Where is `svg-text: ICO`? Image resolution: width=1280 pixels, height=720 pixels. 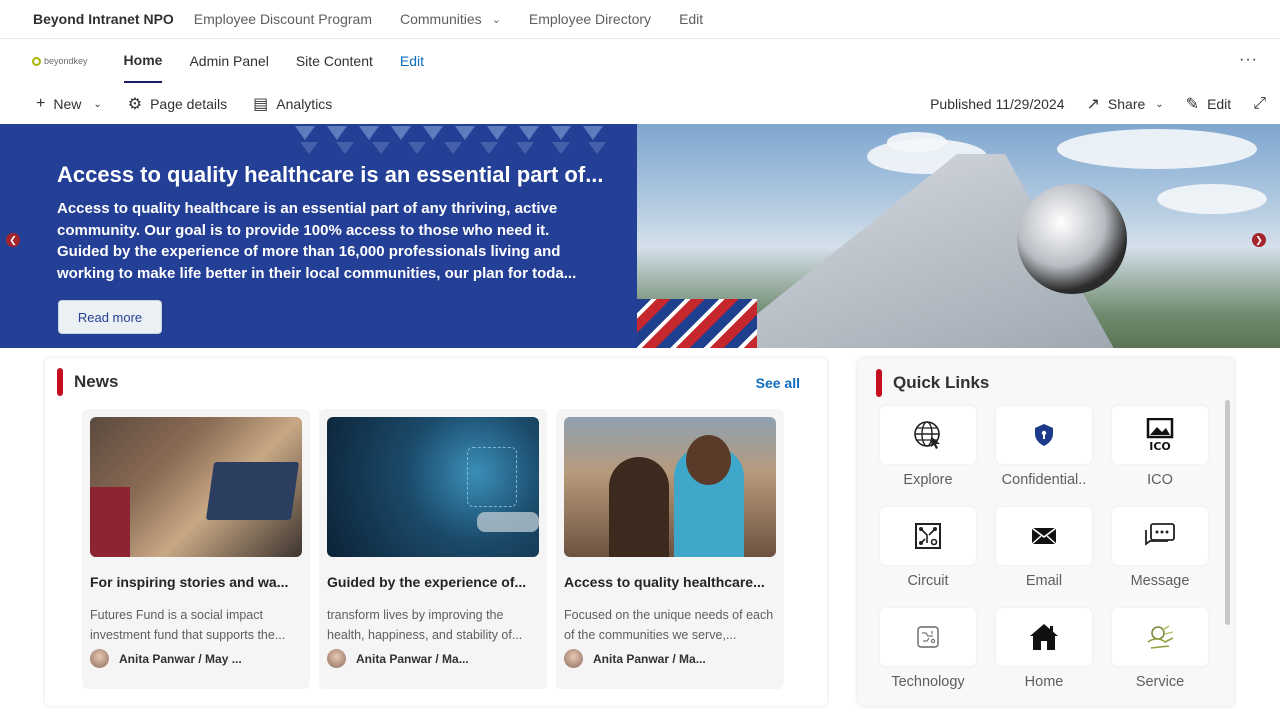 svg-text: ICO is located at coordinates (1160, 446).